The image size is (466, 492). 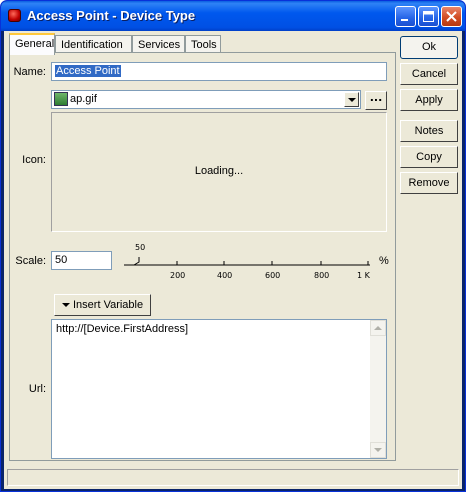 What do you see at coordinates (204, 45) in the screenshot?
I see `tab-label: Tools` at bounding box center [204, 45].